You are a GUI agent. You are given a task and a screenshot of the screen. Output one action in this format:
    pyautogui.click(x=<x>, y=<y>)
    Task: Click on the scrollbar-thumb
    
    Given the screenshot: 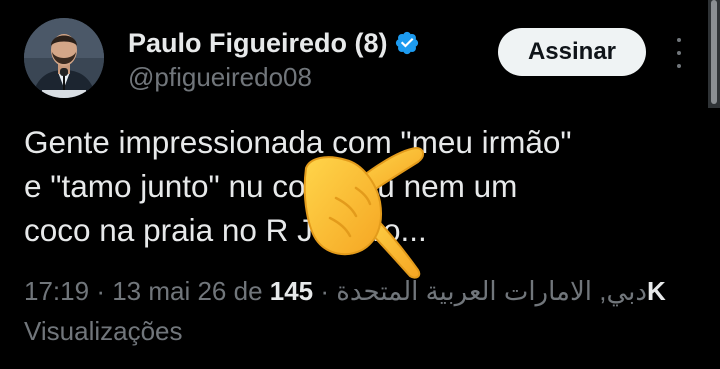 What is the action you would take?
    pyautogui.click(x=714, y=52)
    